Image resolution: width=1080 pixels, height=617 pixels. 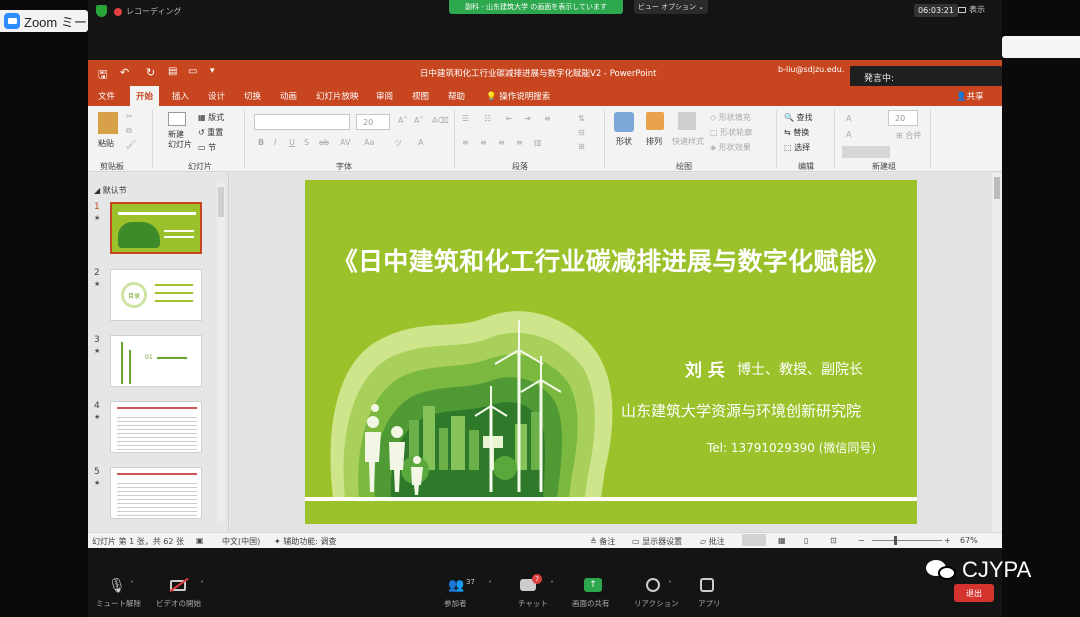 What do you see at coordinates (811, 69) in the screenshot?
I see `account-name: b-liu@sdjzu.edu.` at bounding box center [811, 69].